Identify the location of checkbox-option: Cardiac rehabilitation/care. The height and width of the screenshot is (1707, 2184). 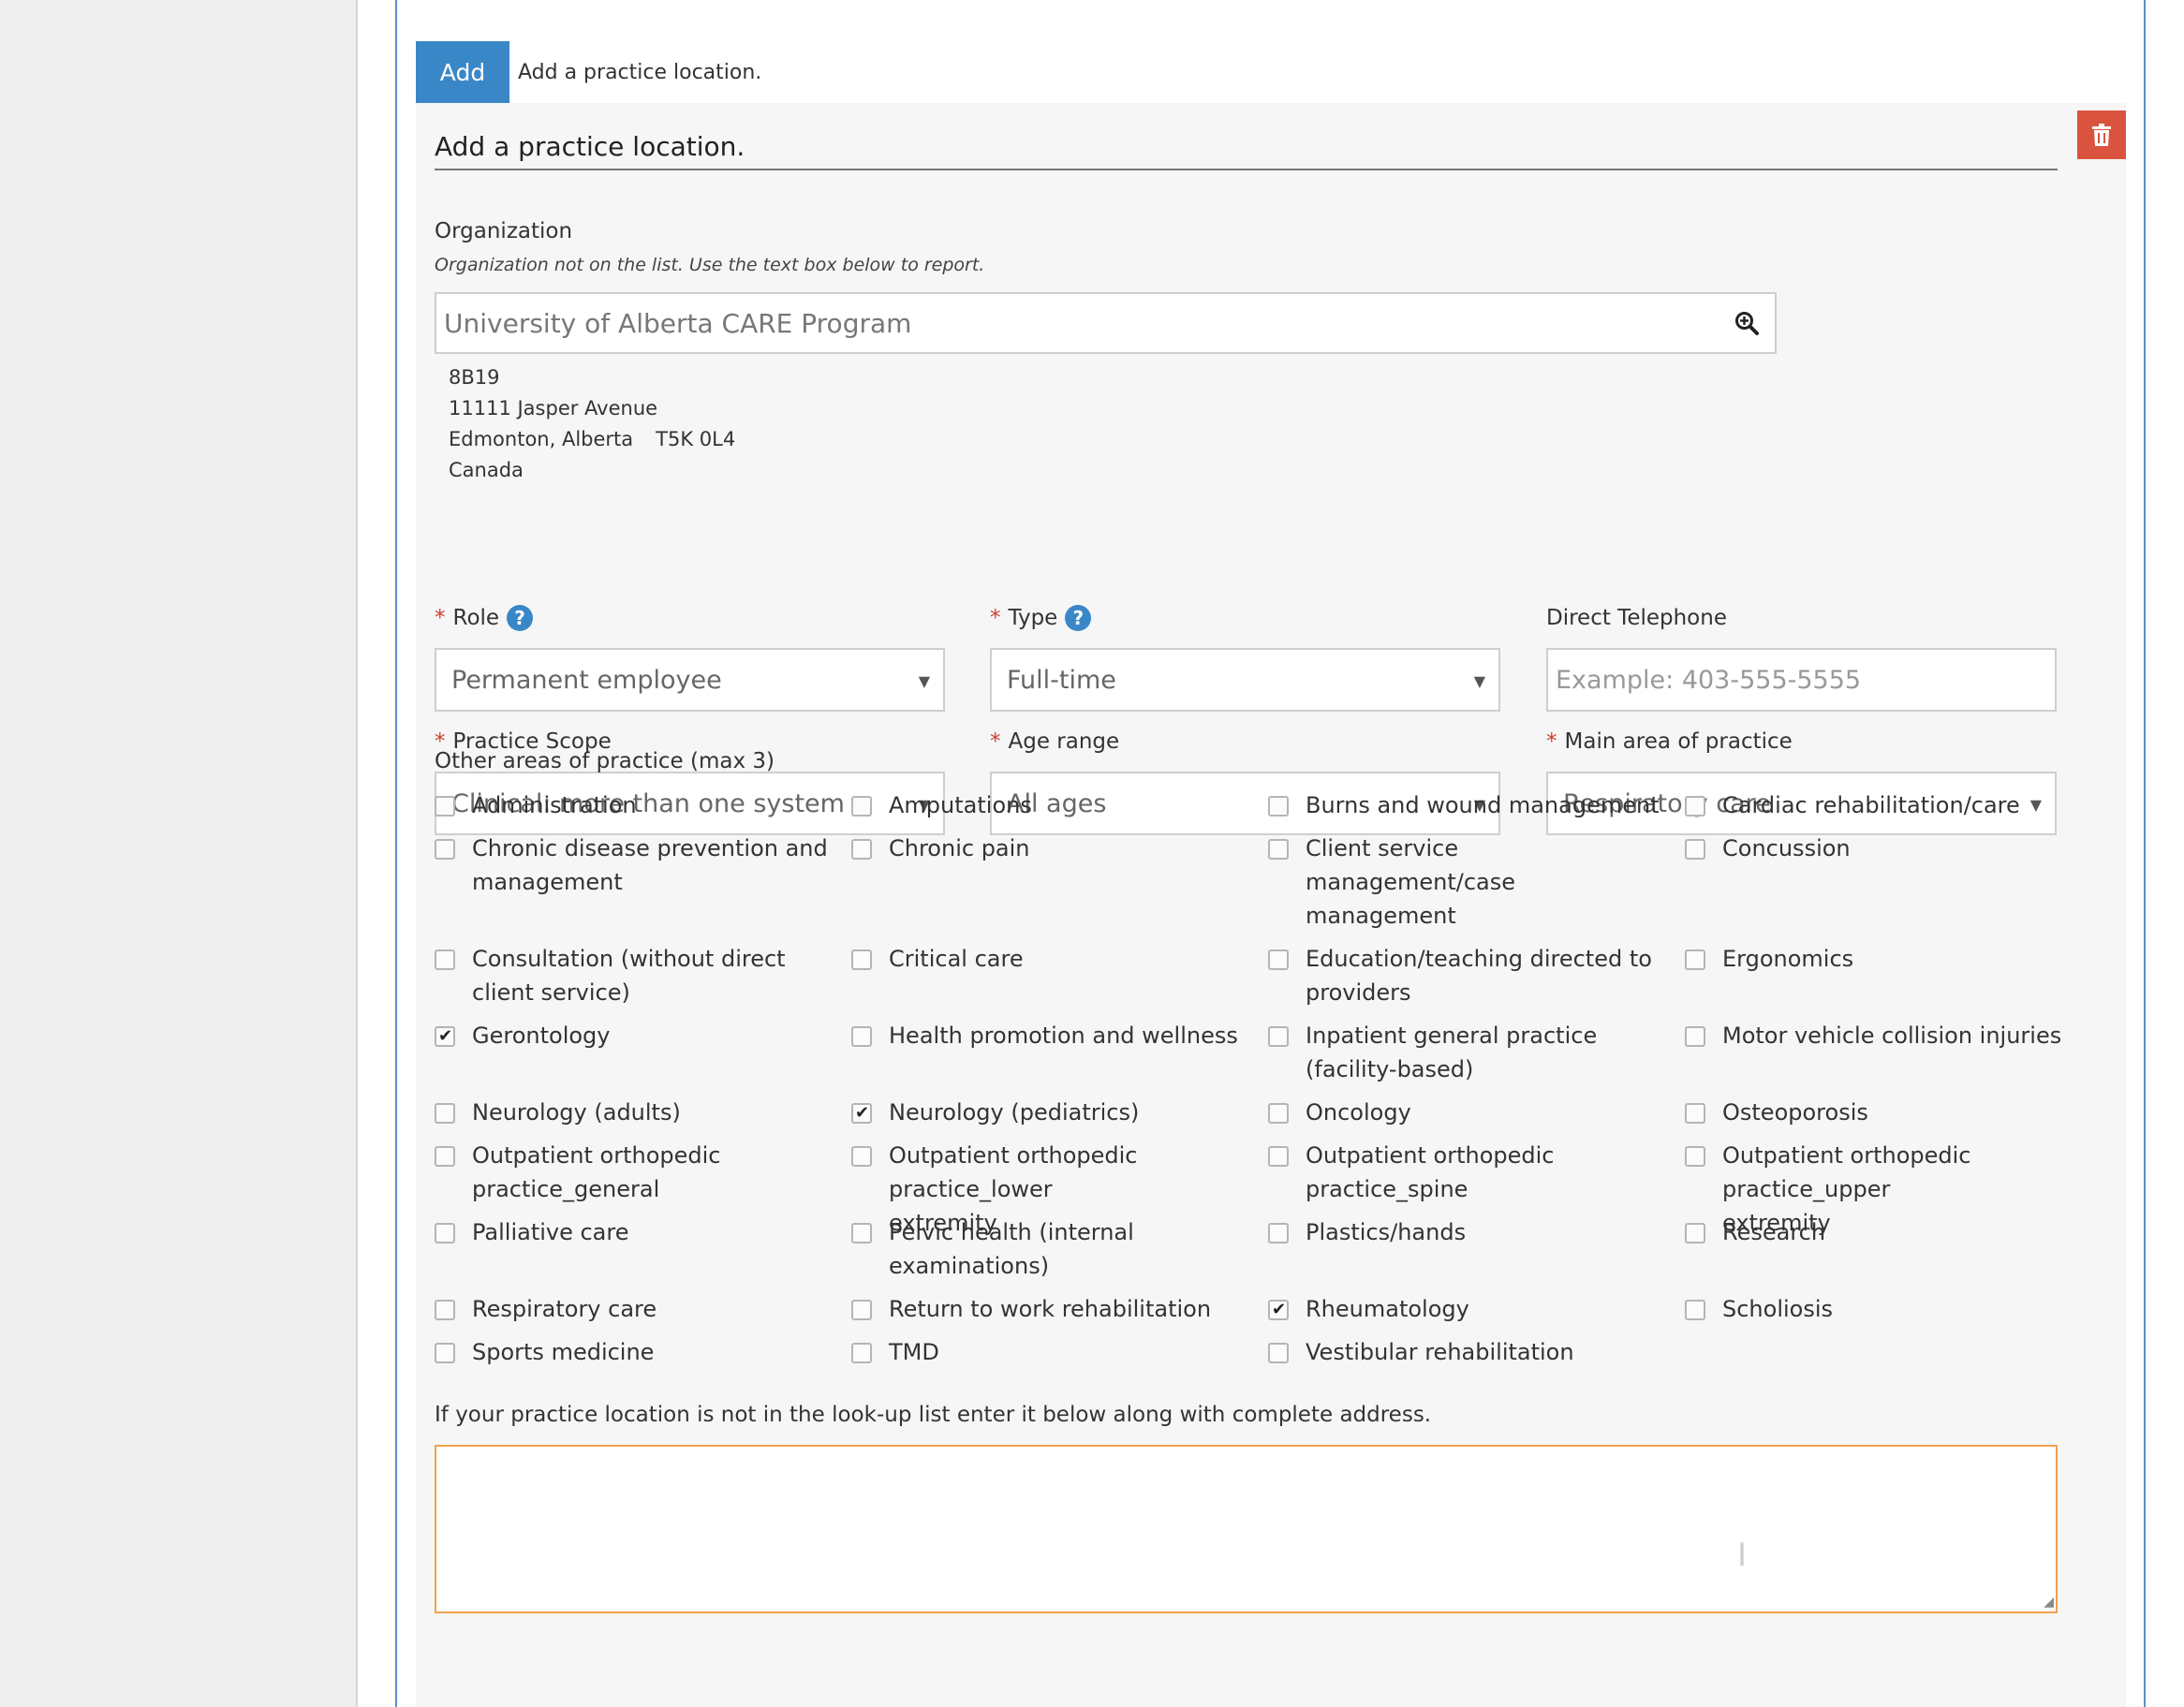
(1891, 805).